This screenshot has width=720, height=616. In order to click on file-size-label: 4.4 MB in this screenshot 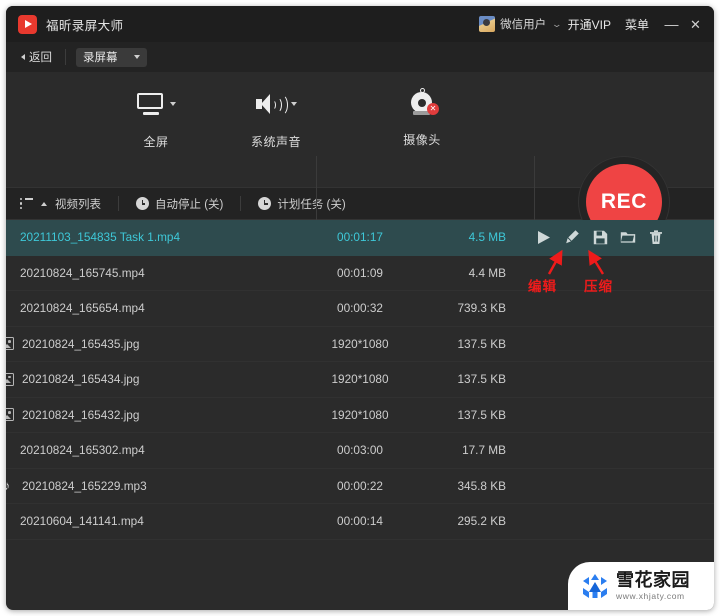, I will do `click(487, 272)`.